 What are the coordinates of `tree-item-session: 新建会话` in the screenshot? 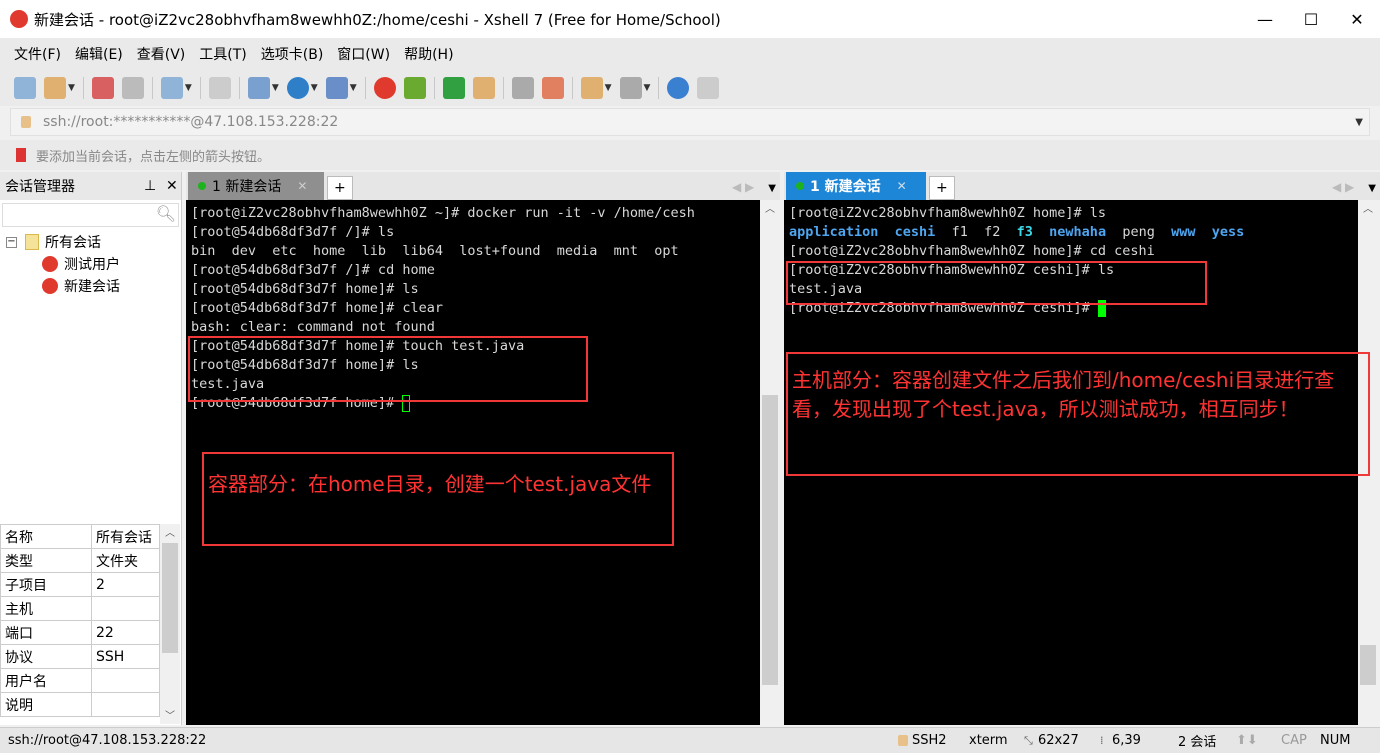 It's located at (93, 286).